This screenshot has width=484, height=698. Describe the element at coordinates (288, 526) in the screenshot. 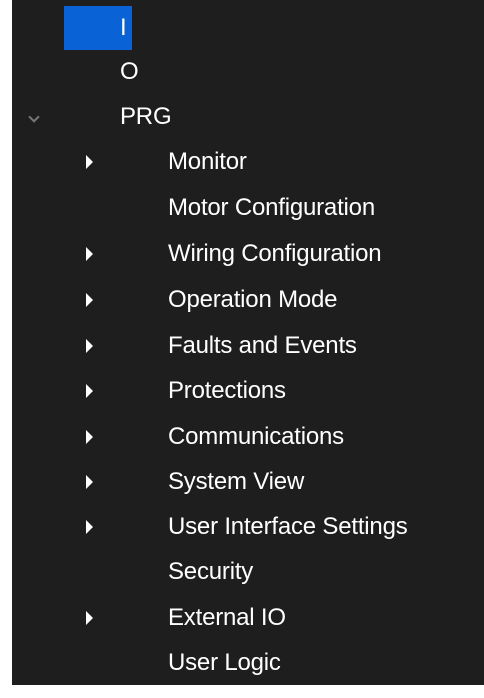

I see `tree-item-label: User Interface Settings` at that location.